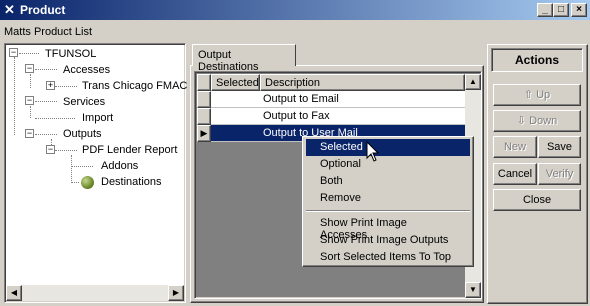  Describe the element at coordinates (95, 293) in the screenshot. I see `tree-horizontal-scrollbar: ◀ ▶` at that location.